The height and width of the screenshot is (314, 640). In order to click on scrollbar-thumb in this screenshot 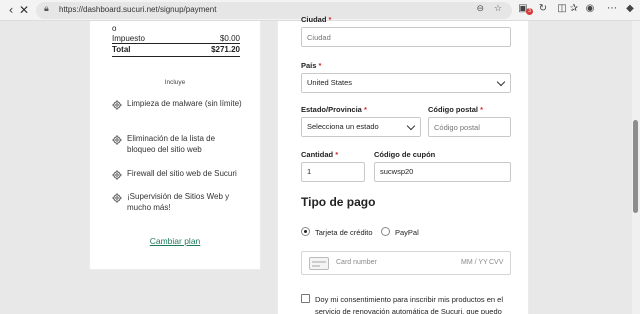, I will do `click(635, 166)`.